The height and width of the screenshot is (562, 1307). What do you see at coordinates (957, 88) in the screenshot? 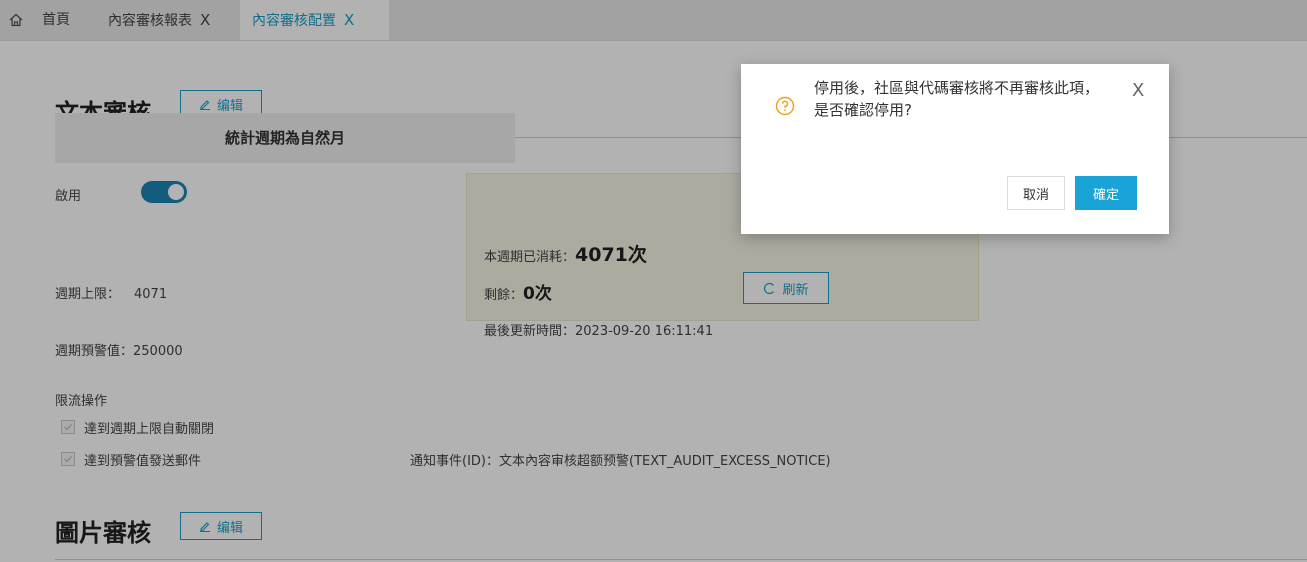
I see `dialog-message-line1: 停用後，社區與代碼審核將不再審核此項，` at bounding box center [957, 88].